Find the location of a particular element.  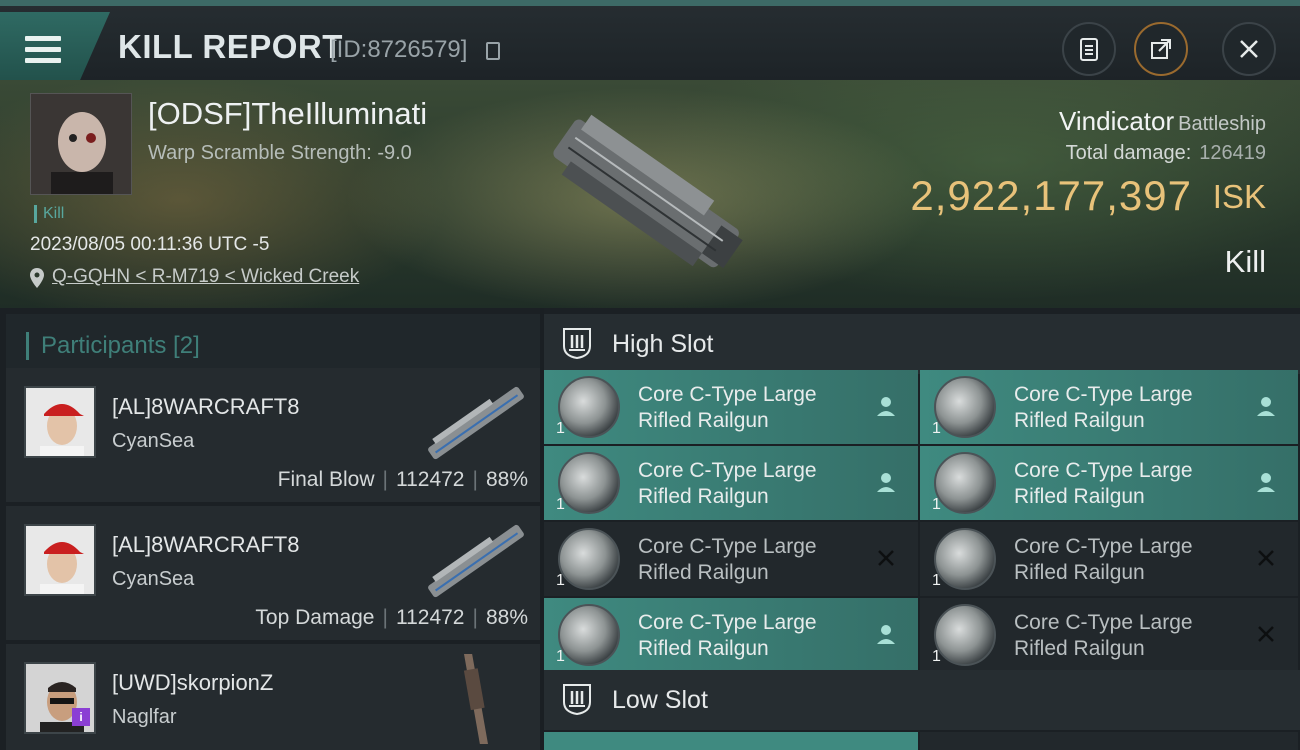

total-damage: Total damage: 126419 is located at coordinates (1166, 153).